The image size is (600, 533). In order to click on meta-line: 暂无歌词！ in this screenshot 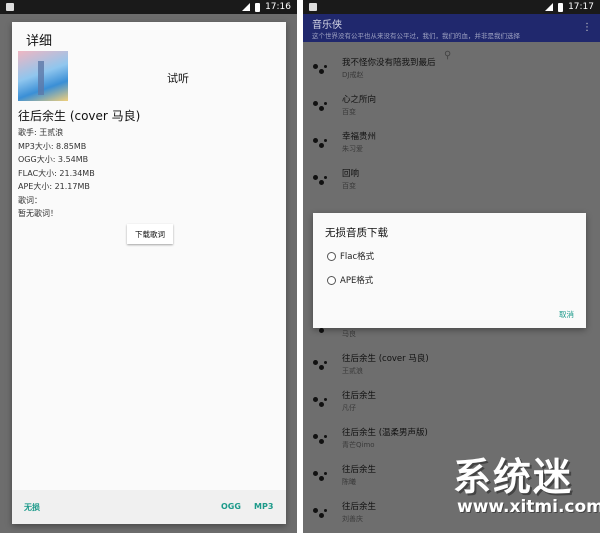, I will do `click(38, 213)`.